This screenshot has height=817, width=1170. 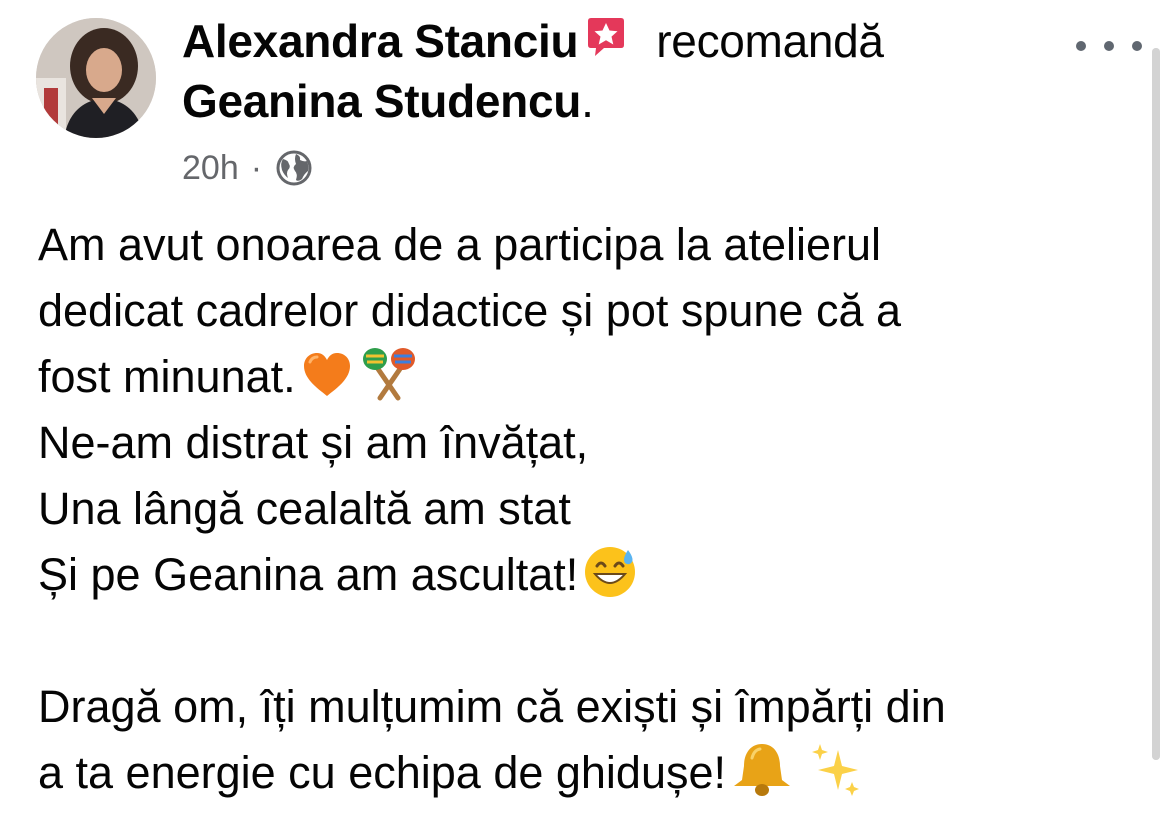 I want to click on recommend-verb: recomandă, so click(x=770, y=41).